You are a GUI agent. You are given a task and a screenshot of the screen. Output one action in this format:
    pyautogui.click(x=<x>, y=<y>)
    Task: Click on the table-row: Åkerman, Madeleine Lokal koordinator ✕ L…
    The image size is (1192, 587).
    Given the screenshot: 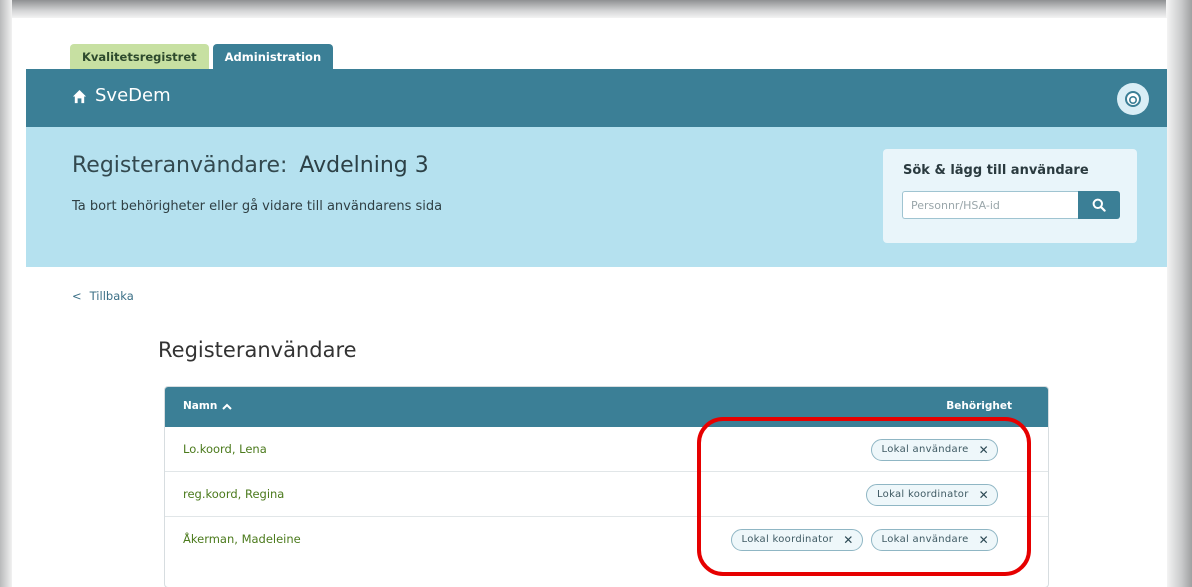 What is the action you would take?
    pyautogui.click(x=606, y=539)
    